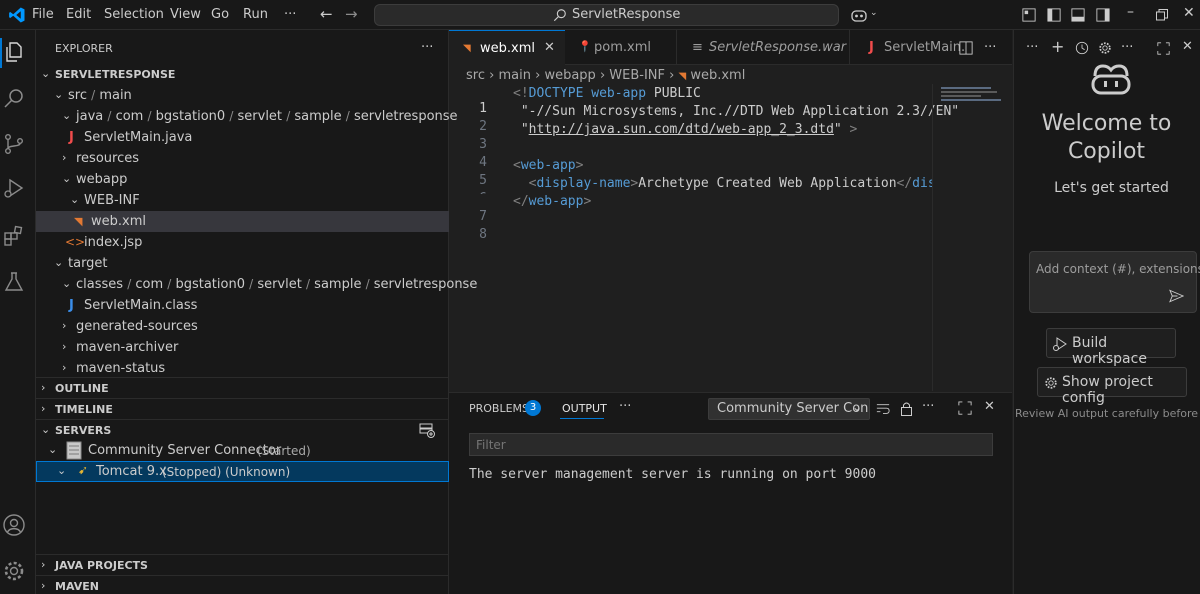  What do you see at coordinates (43, 14) in the screenshot?
I see `menu-file: File` at bounding box center [43, 14].